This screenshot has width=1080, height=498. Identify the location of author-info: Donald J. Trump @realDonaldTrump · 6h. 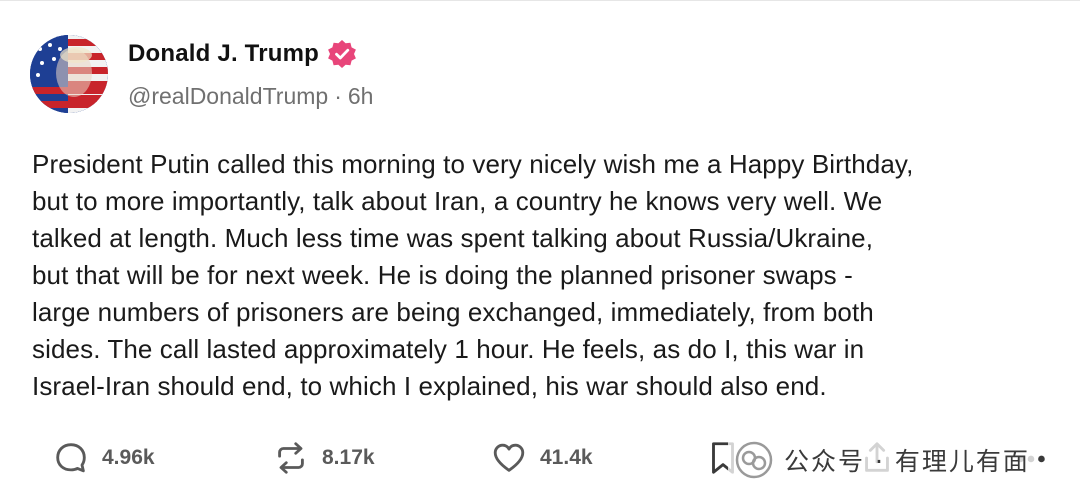
(250, 74).